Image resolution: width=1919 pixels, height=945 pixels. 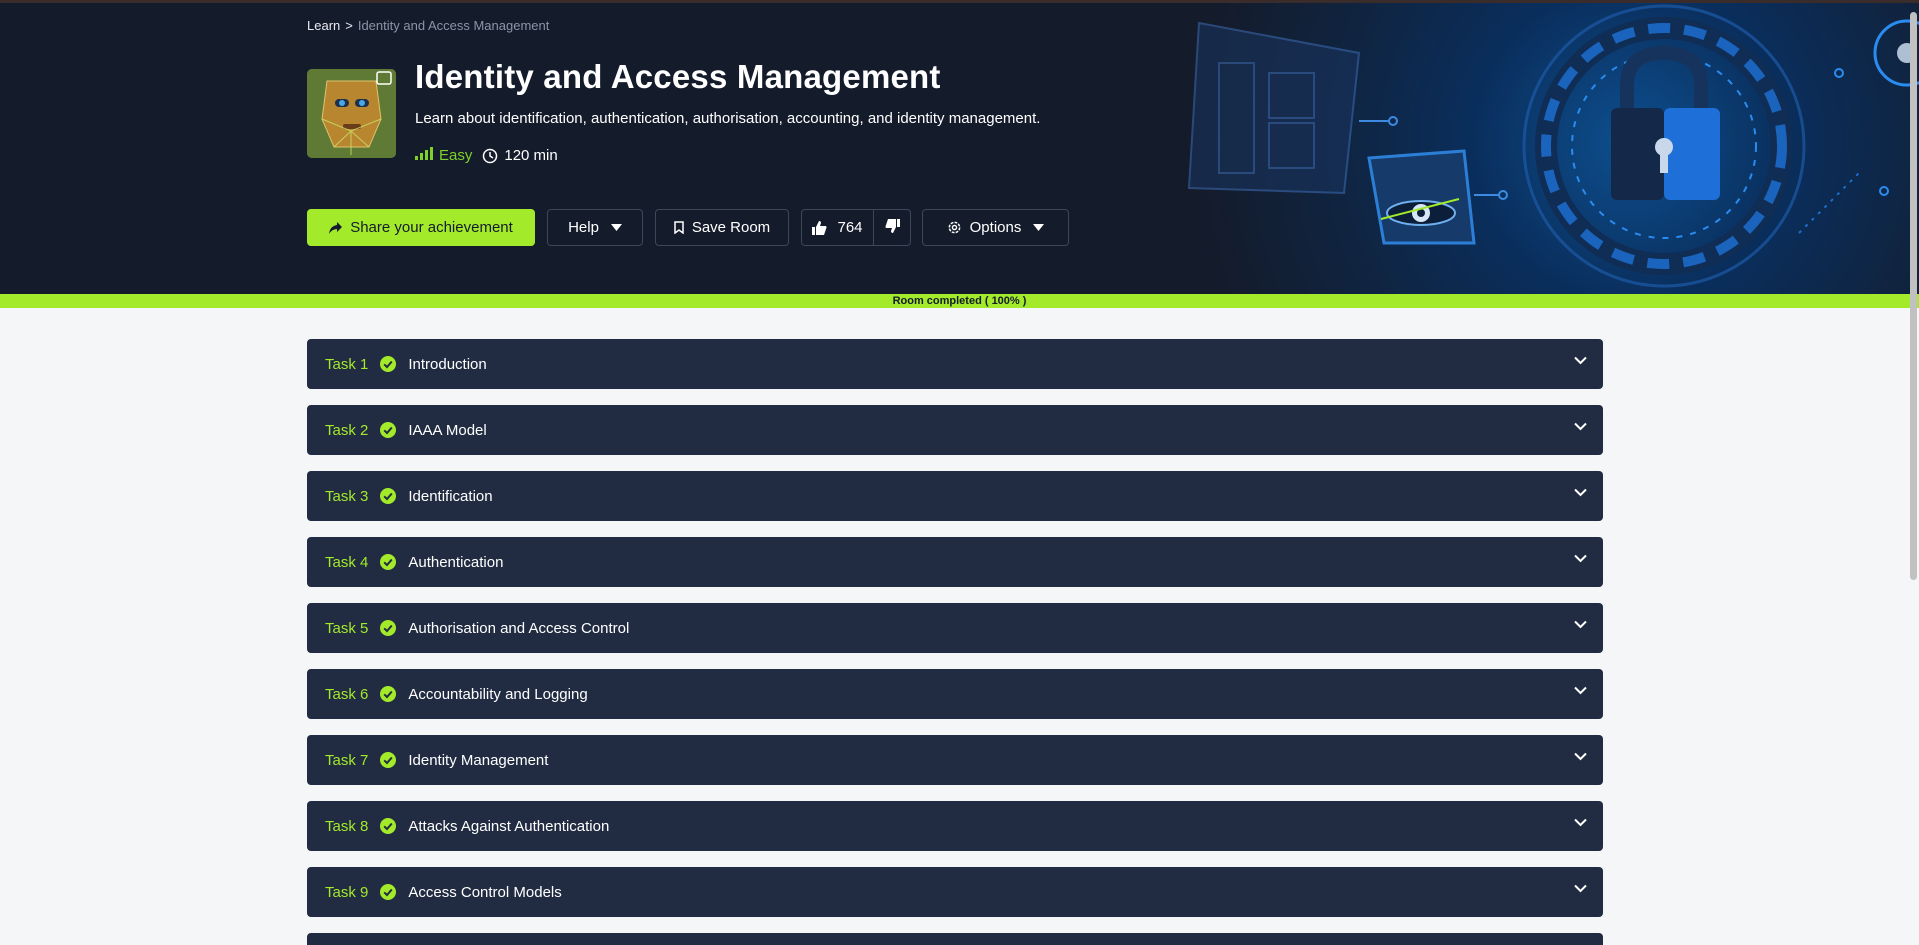 I want to click on task-title: Authentication, so click(x=456, y=562).